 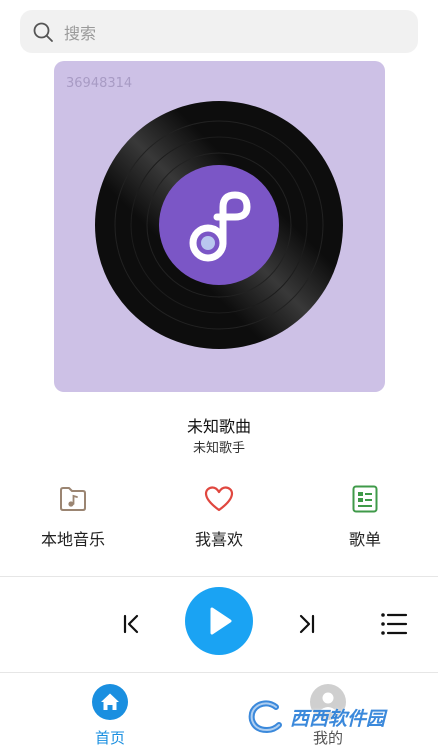 What do you see at coordinates (218, 539) in the screenshot?
I see `favorites-label: 我喜欢` at bounding box center [218, 539].